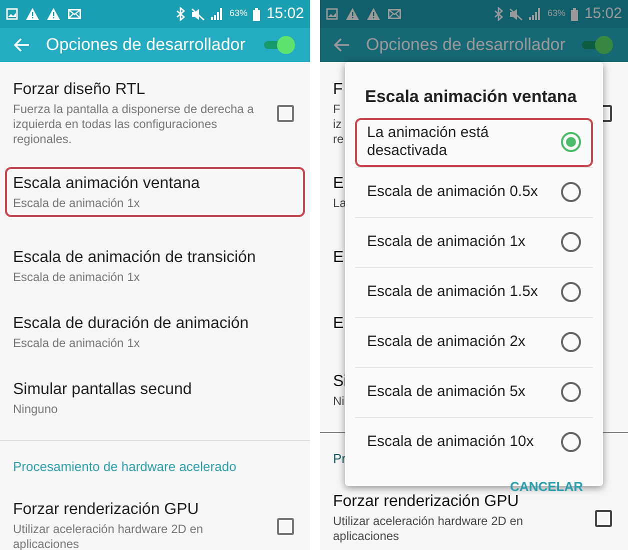  I want to click on radio-option: La animación está desactivada, so click(474, 142).